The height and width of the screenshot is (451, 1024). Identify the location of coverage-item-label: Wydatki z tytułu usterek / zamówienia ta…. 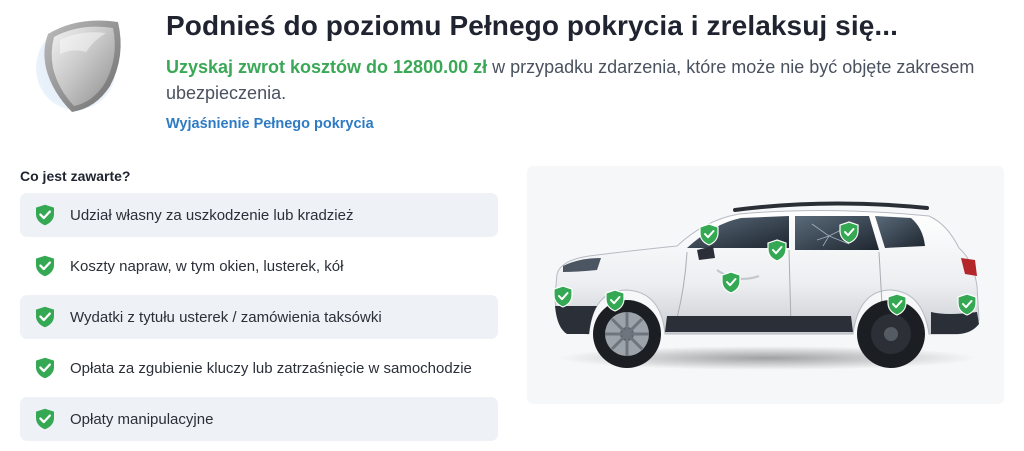
(226, 317).